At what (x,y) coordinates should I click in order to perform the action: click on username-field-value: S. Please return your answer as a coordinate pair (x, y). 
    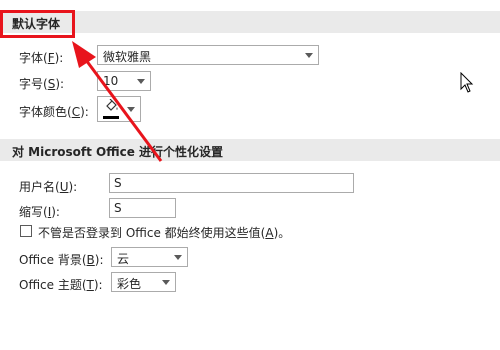
    Looking at the image, I should click on (118, 183).